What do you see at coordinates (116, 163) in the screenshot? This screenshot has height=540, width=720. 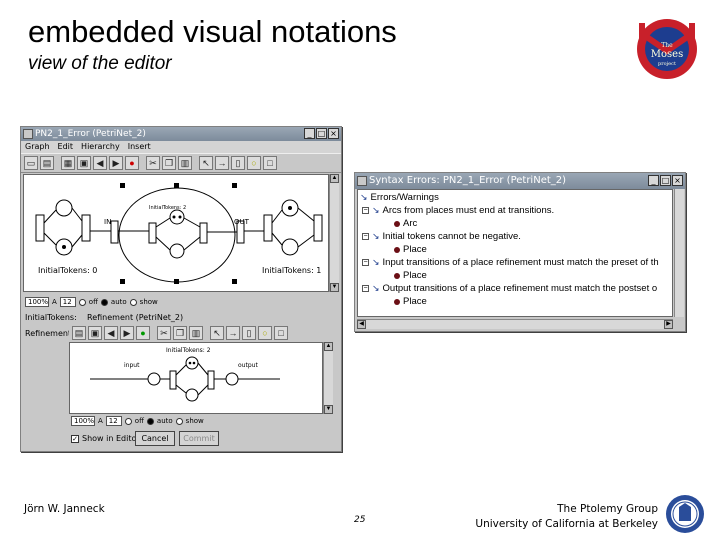 I see `redo-icon: ▶` at bounding box center [116, 163].